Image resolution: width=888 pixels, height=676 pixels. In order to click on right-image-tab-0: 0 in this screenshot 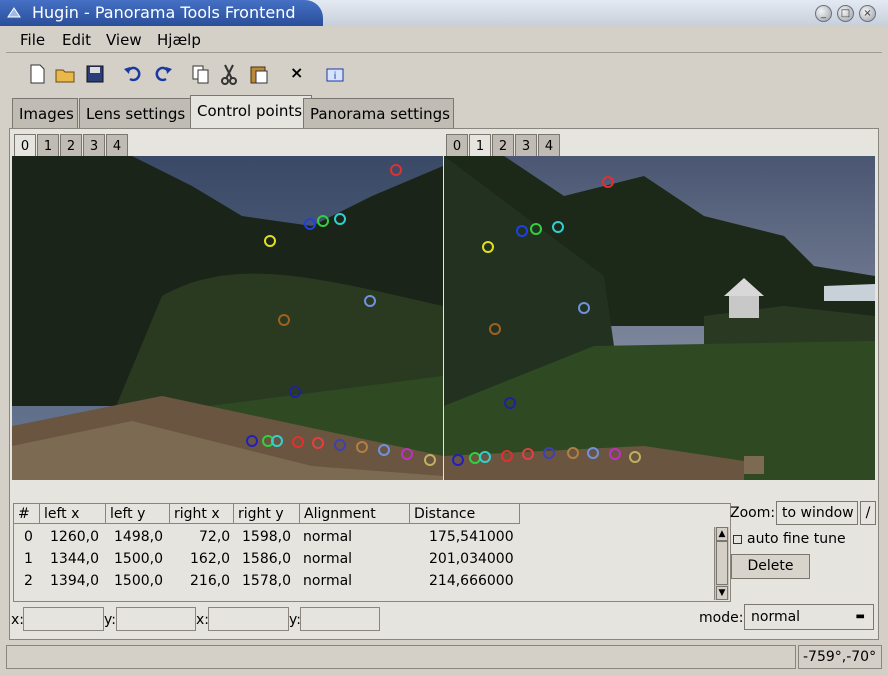, I will do `click(457, 146)`.